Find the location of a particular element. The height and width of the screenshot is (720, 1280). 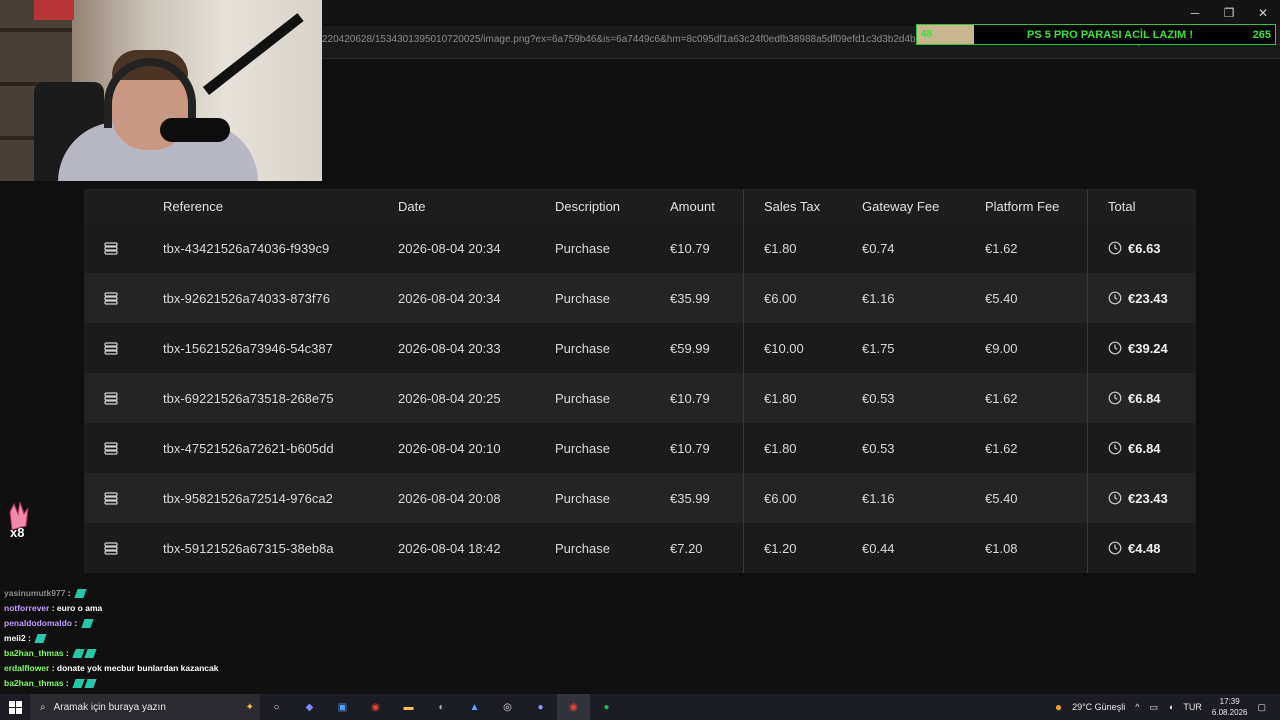

start-button is located at coordinates (15, 707).